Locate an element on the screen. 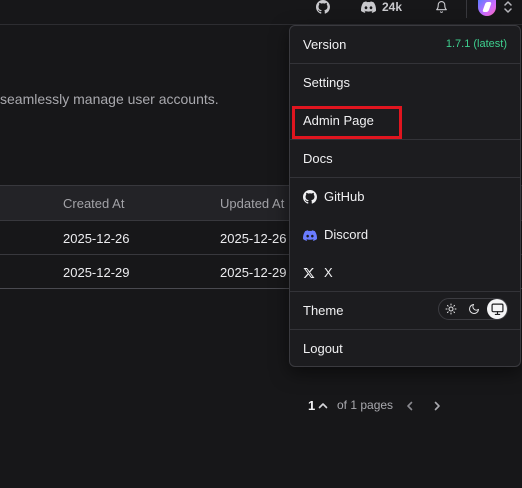 The height and width of the screenshot is (488, 522). menu-item-docs: Docs is located at coordinates (405, 159).